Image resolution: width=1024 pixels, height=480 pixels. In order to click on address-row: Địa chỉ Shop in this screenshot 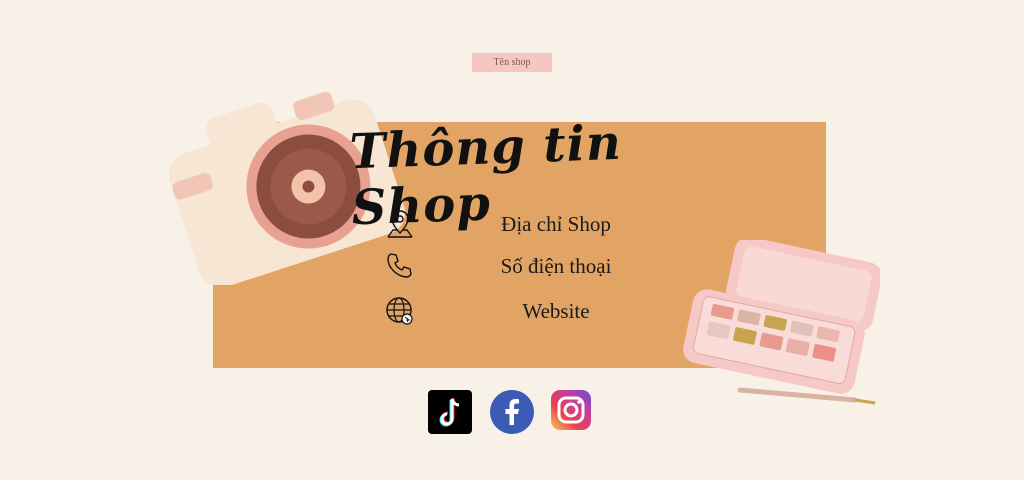, I will do `click(514, 225)`.